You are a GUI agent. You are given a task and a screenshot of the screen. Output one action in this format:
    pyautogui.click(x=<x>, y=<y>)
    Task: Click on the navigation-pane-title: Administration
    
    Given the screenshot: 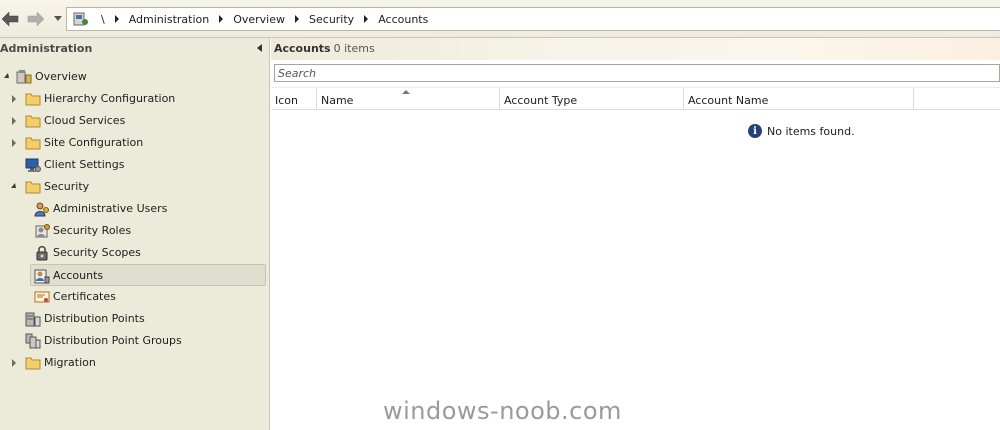 What is the action you would take?
    pyautogui.click(x=46, y=48)
    